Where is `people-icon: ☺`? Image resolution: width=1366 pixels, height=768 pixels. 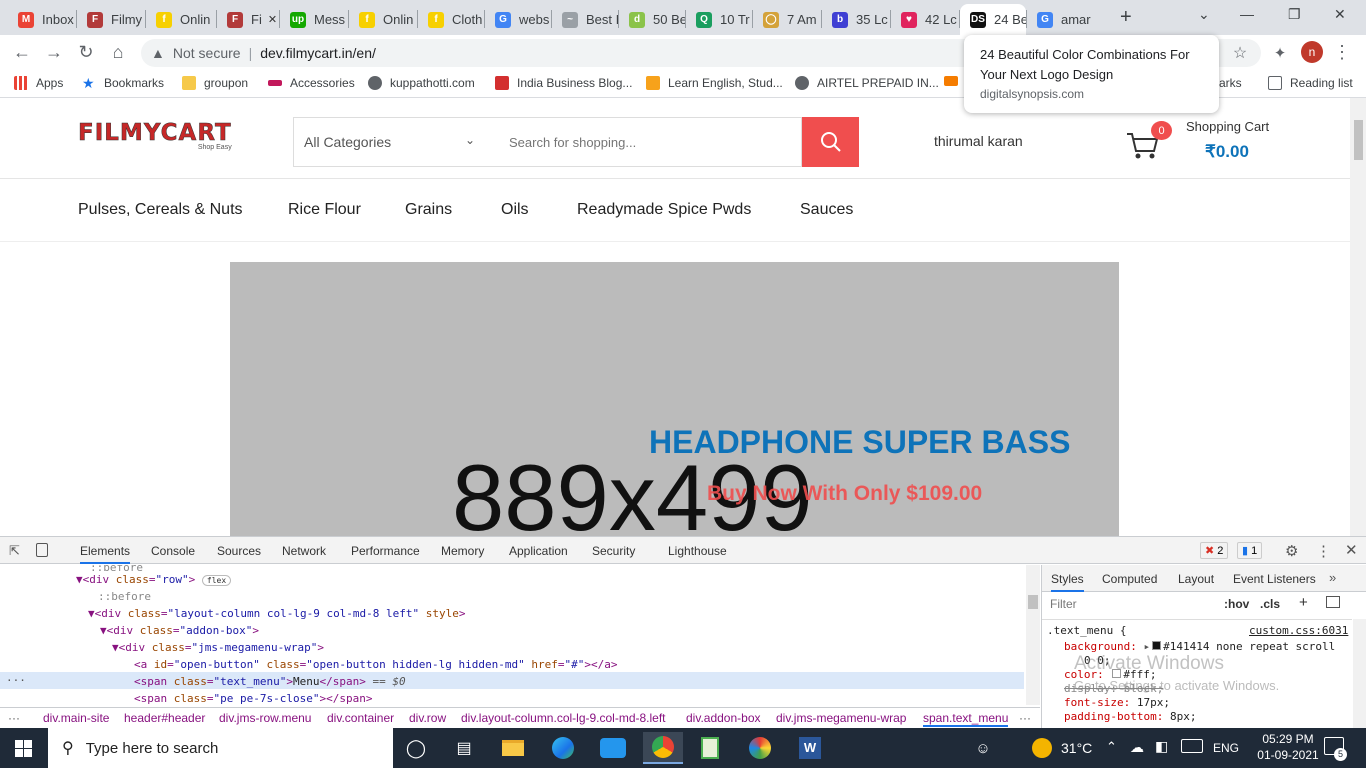 people-icon: ☺ is located at coordinates (983, 748).